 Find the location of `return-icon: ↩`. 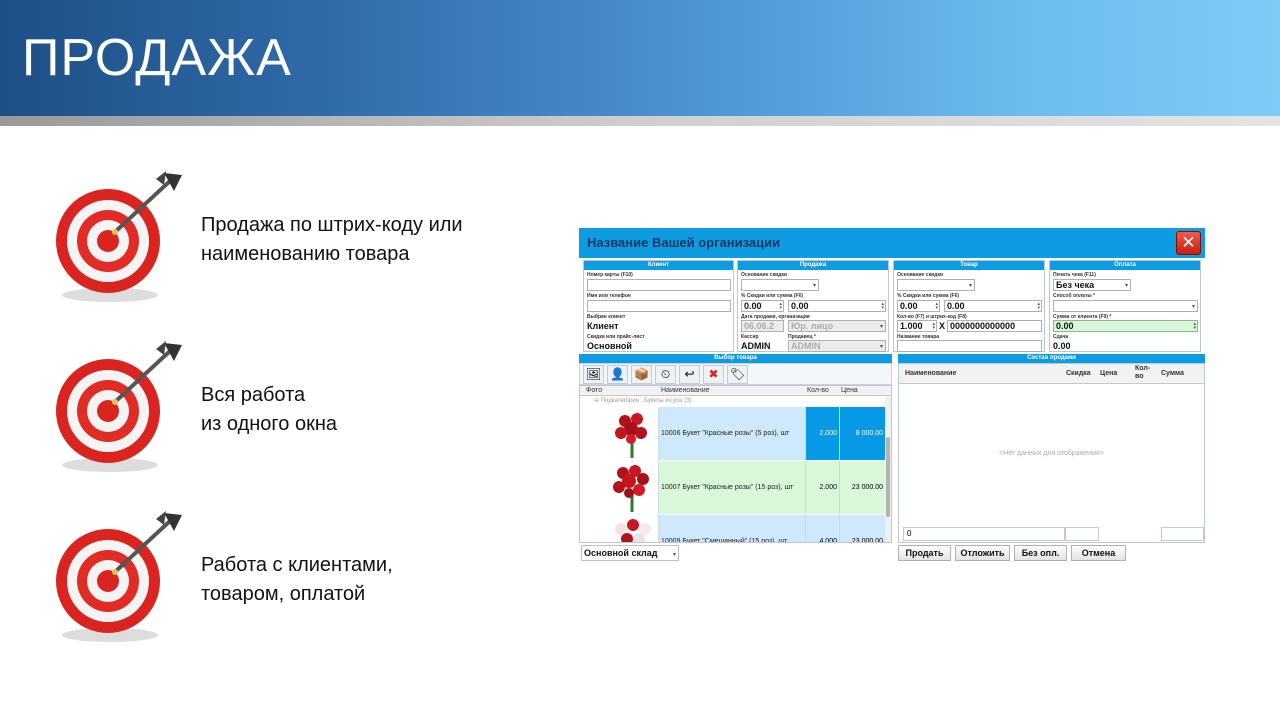

return-icon: ↩ is located at coordinates (689, 374).